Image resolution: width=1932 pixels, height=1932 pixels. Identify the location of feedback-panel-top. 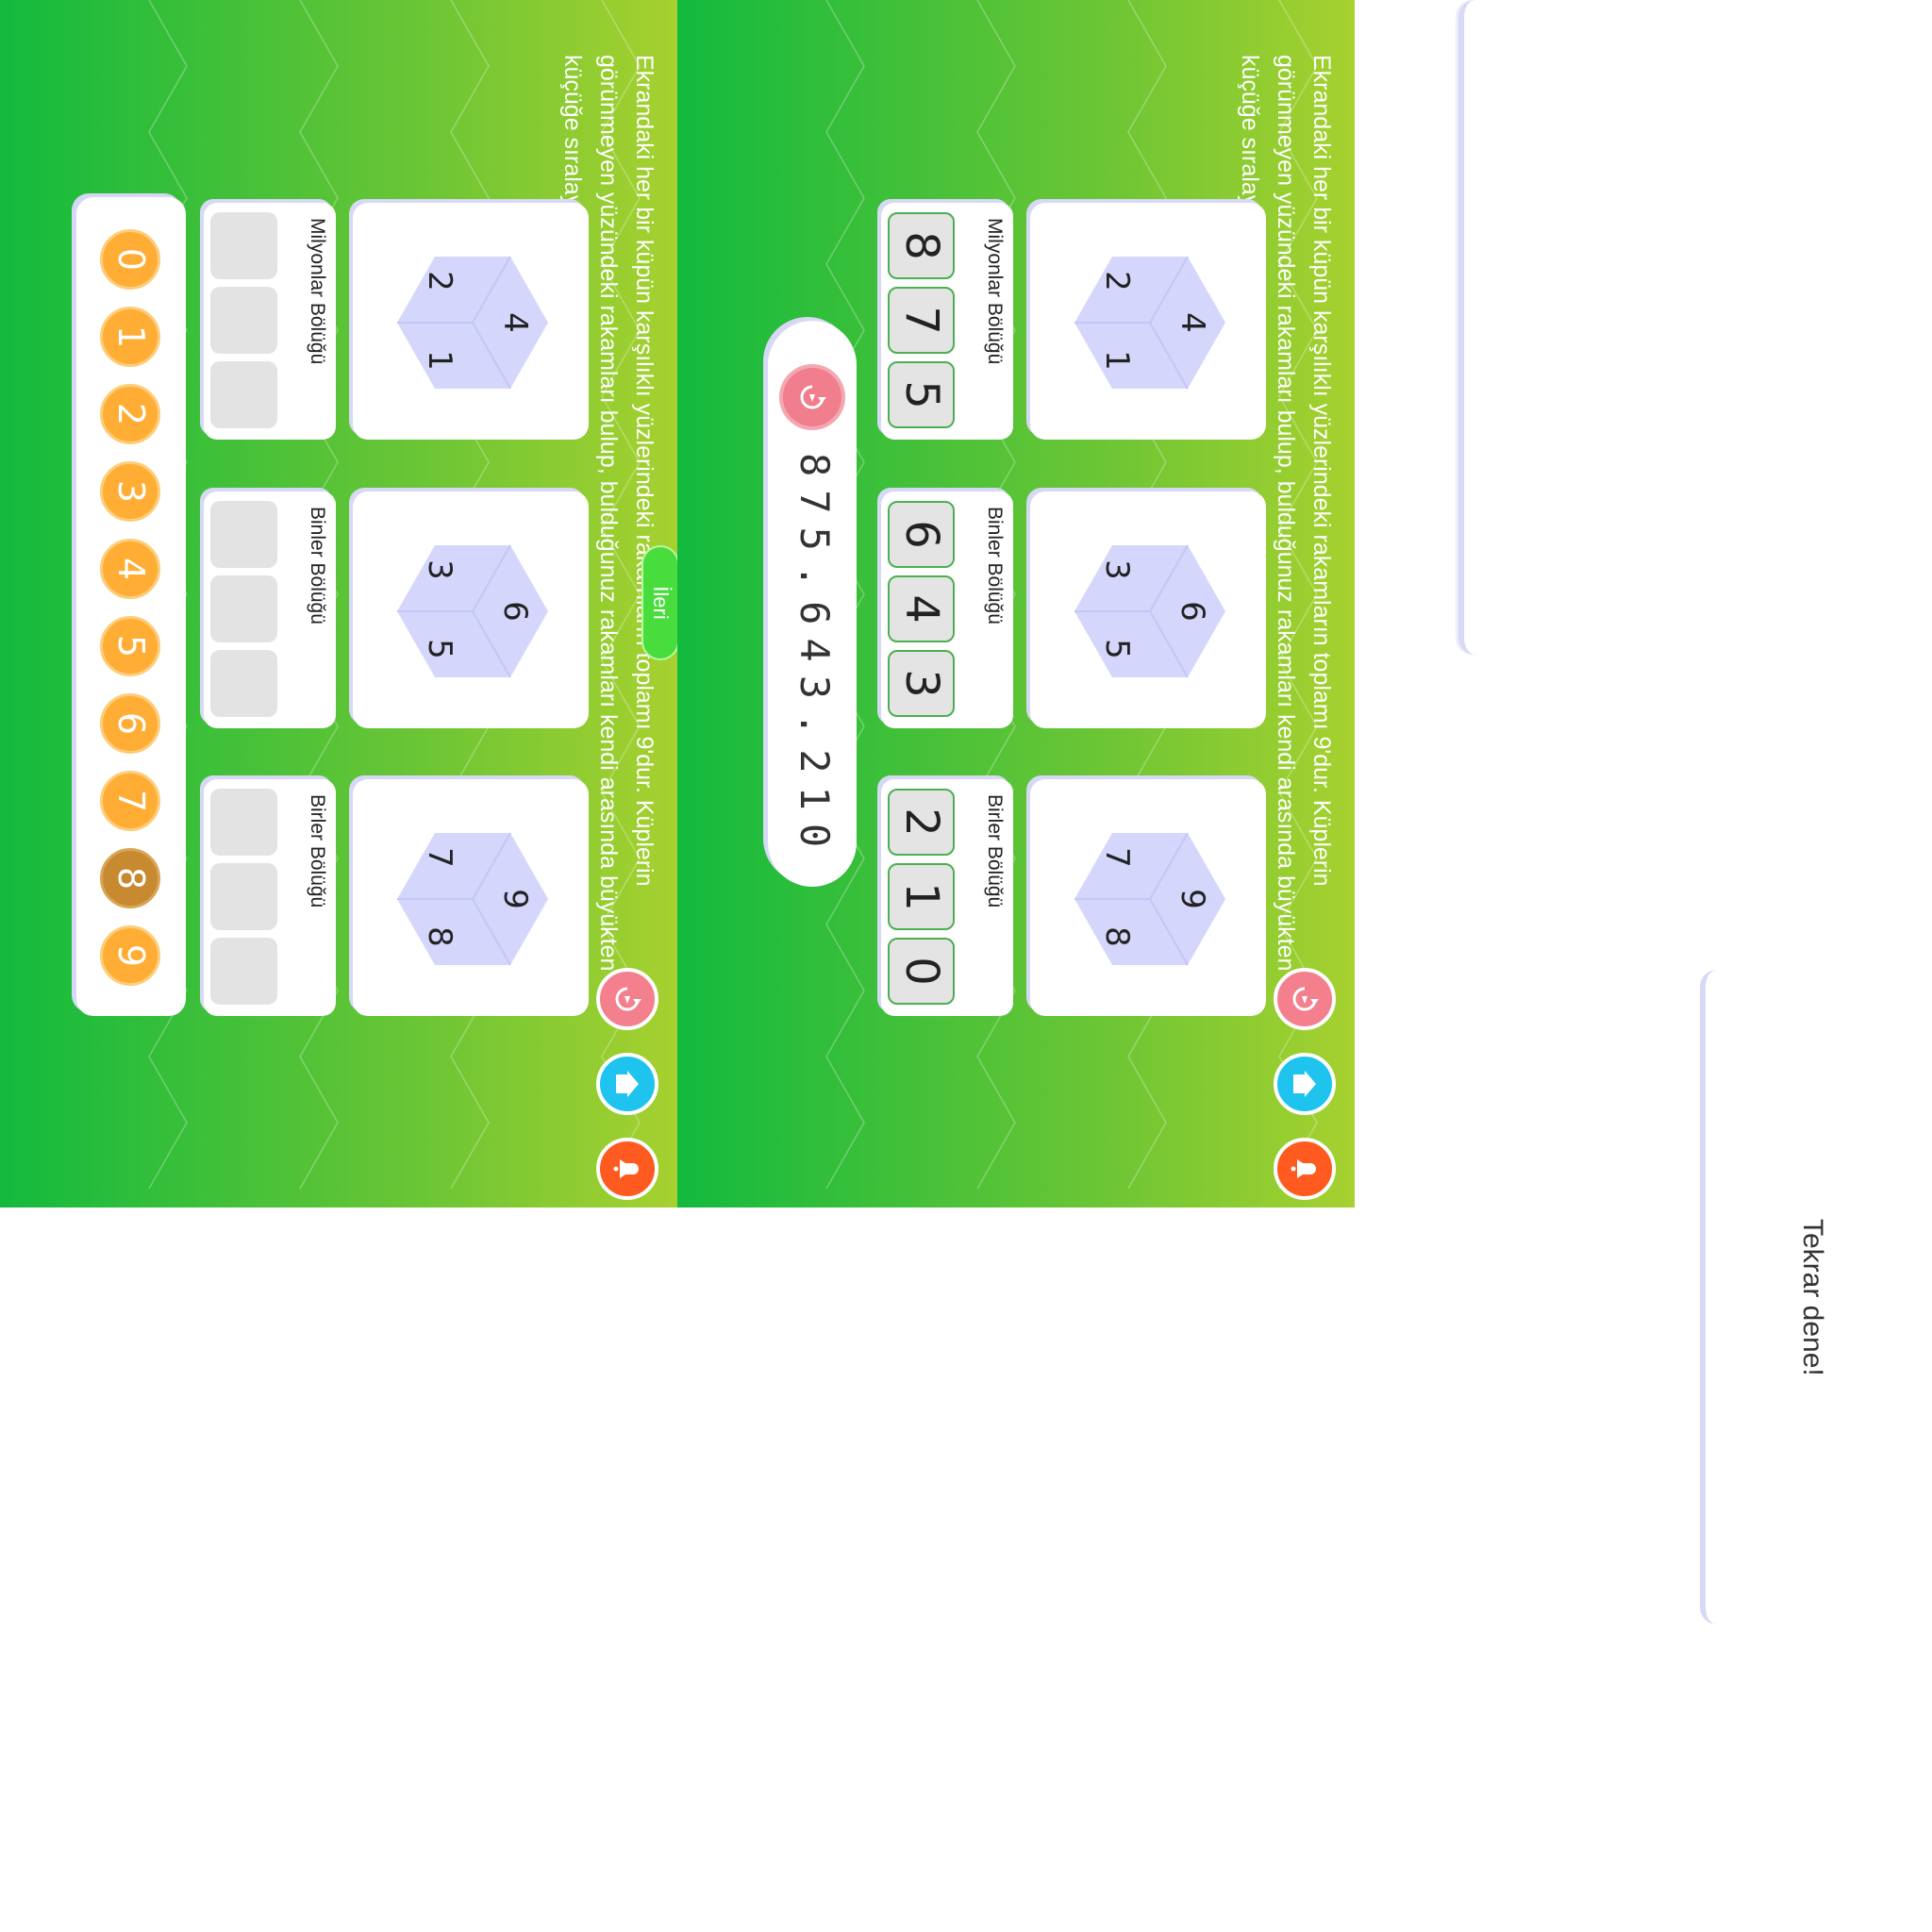
(1695, 328).